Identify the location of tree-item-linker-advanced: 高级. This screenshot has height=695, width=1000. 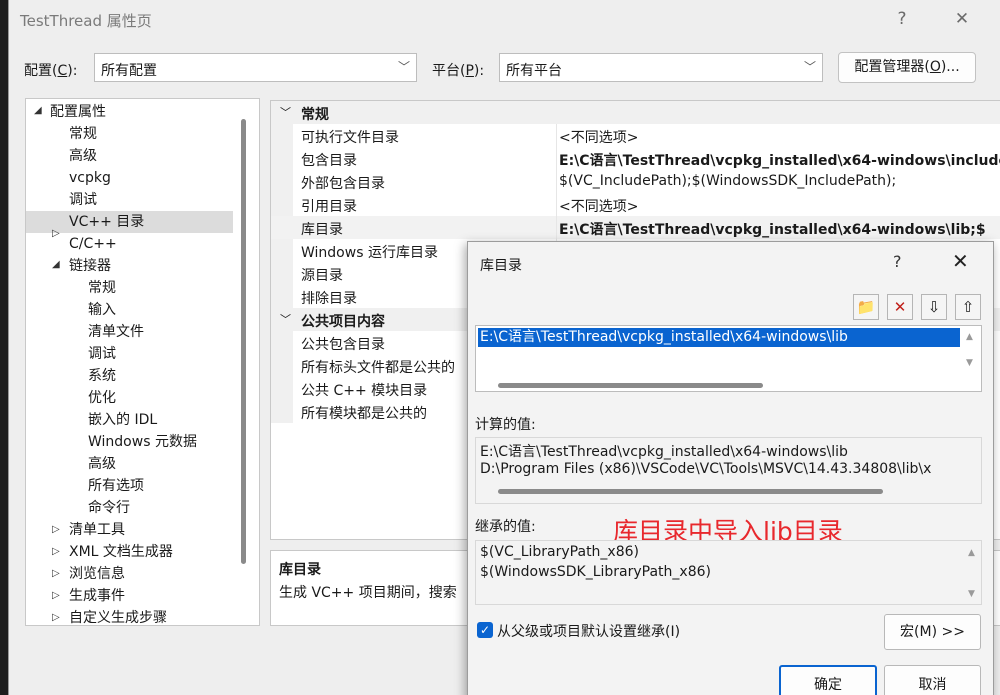
(102, 464).